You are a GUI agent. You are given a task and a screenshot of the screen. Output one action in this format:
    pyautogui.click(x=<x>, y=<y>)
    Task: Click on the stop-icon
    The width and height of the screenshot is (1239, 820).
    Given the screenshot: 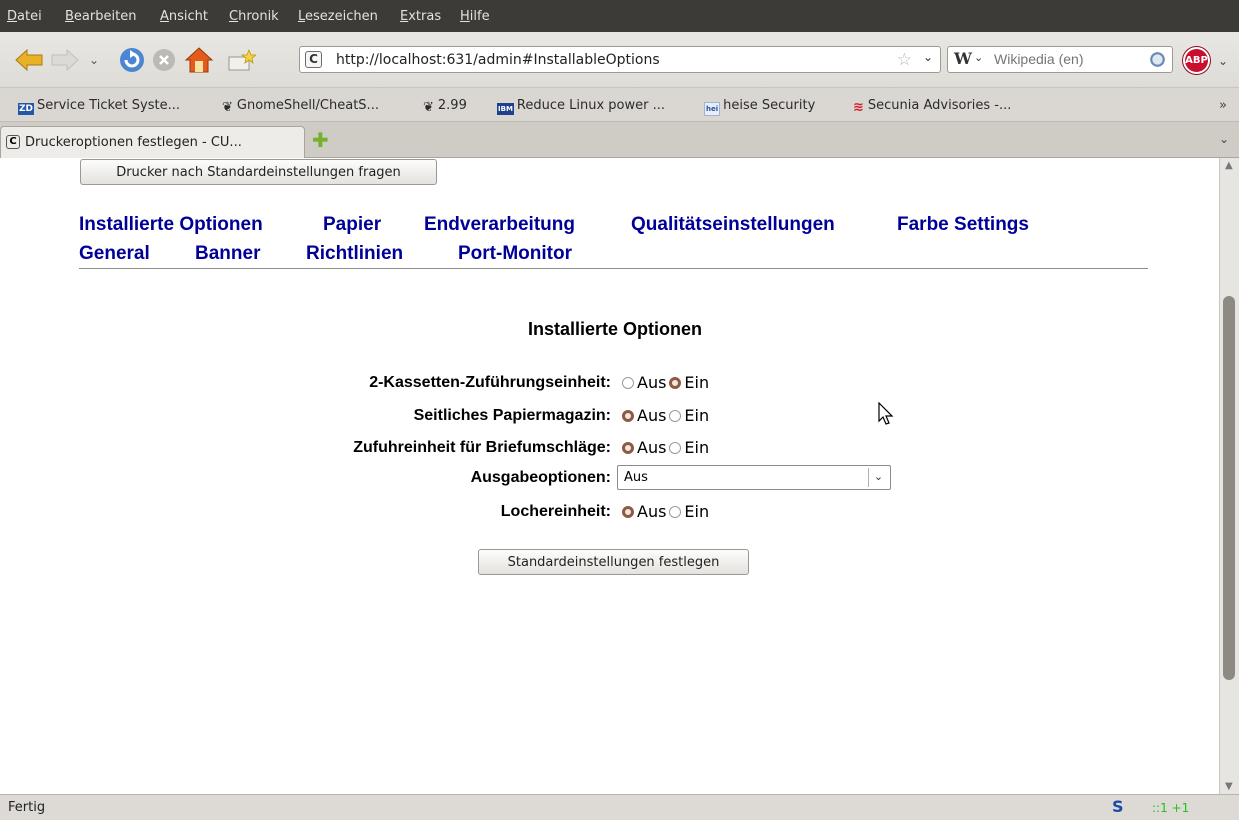 What is the action you would take?
    pyautogui.click(x=164, y=60)
    